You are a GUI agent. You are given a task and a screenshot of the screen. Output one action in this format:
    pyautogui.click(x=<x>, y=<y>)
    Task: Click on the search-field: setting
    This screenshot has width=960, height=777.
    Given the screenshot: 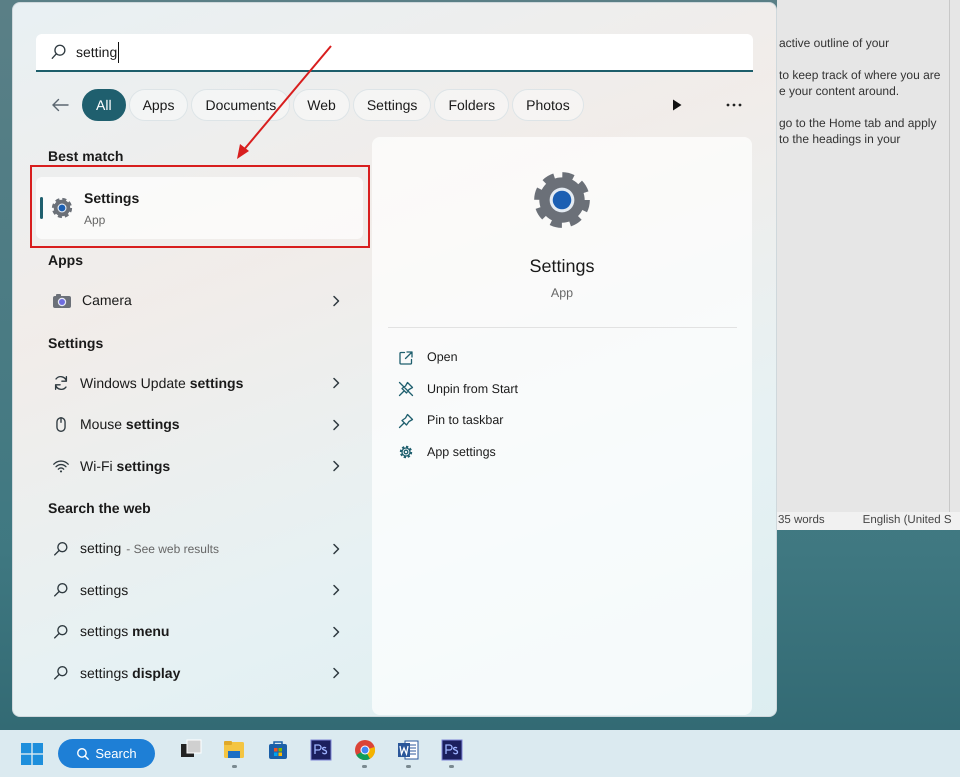 What is the action you would take?
    pyautogui.click(x=394, y=53)
    